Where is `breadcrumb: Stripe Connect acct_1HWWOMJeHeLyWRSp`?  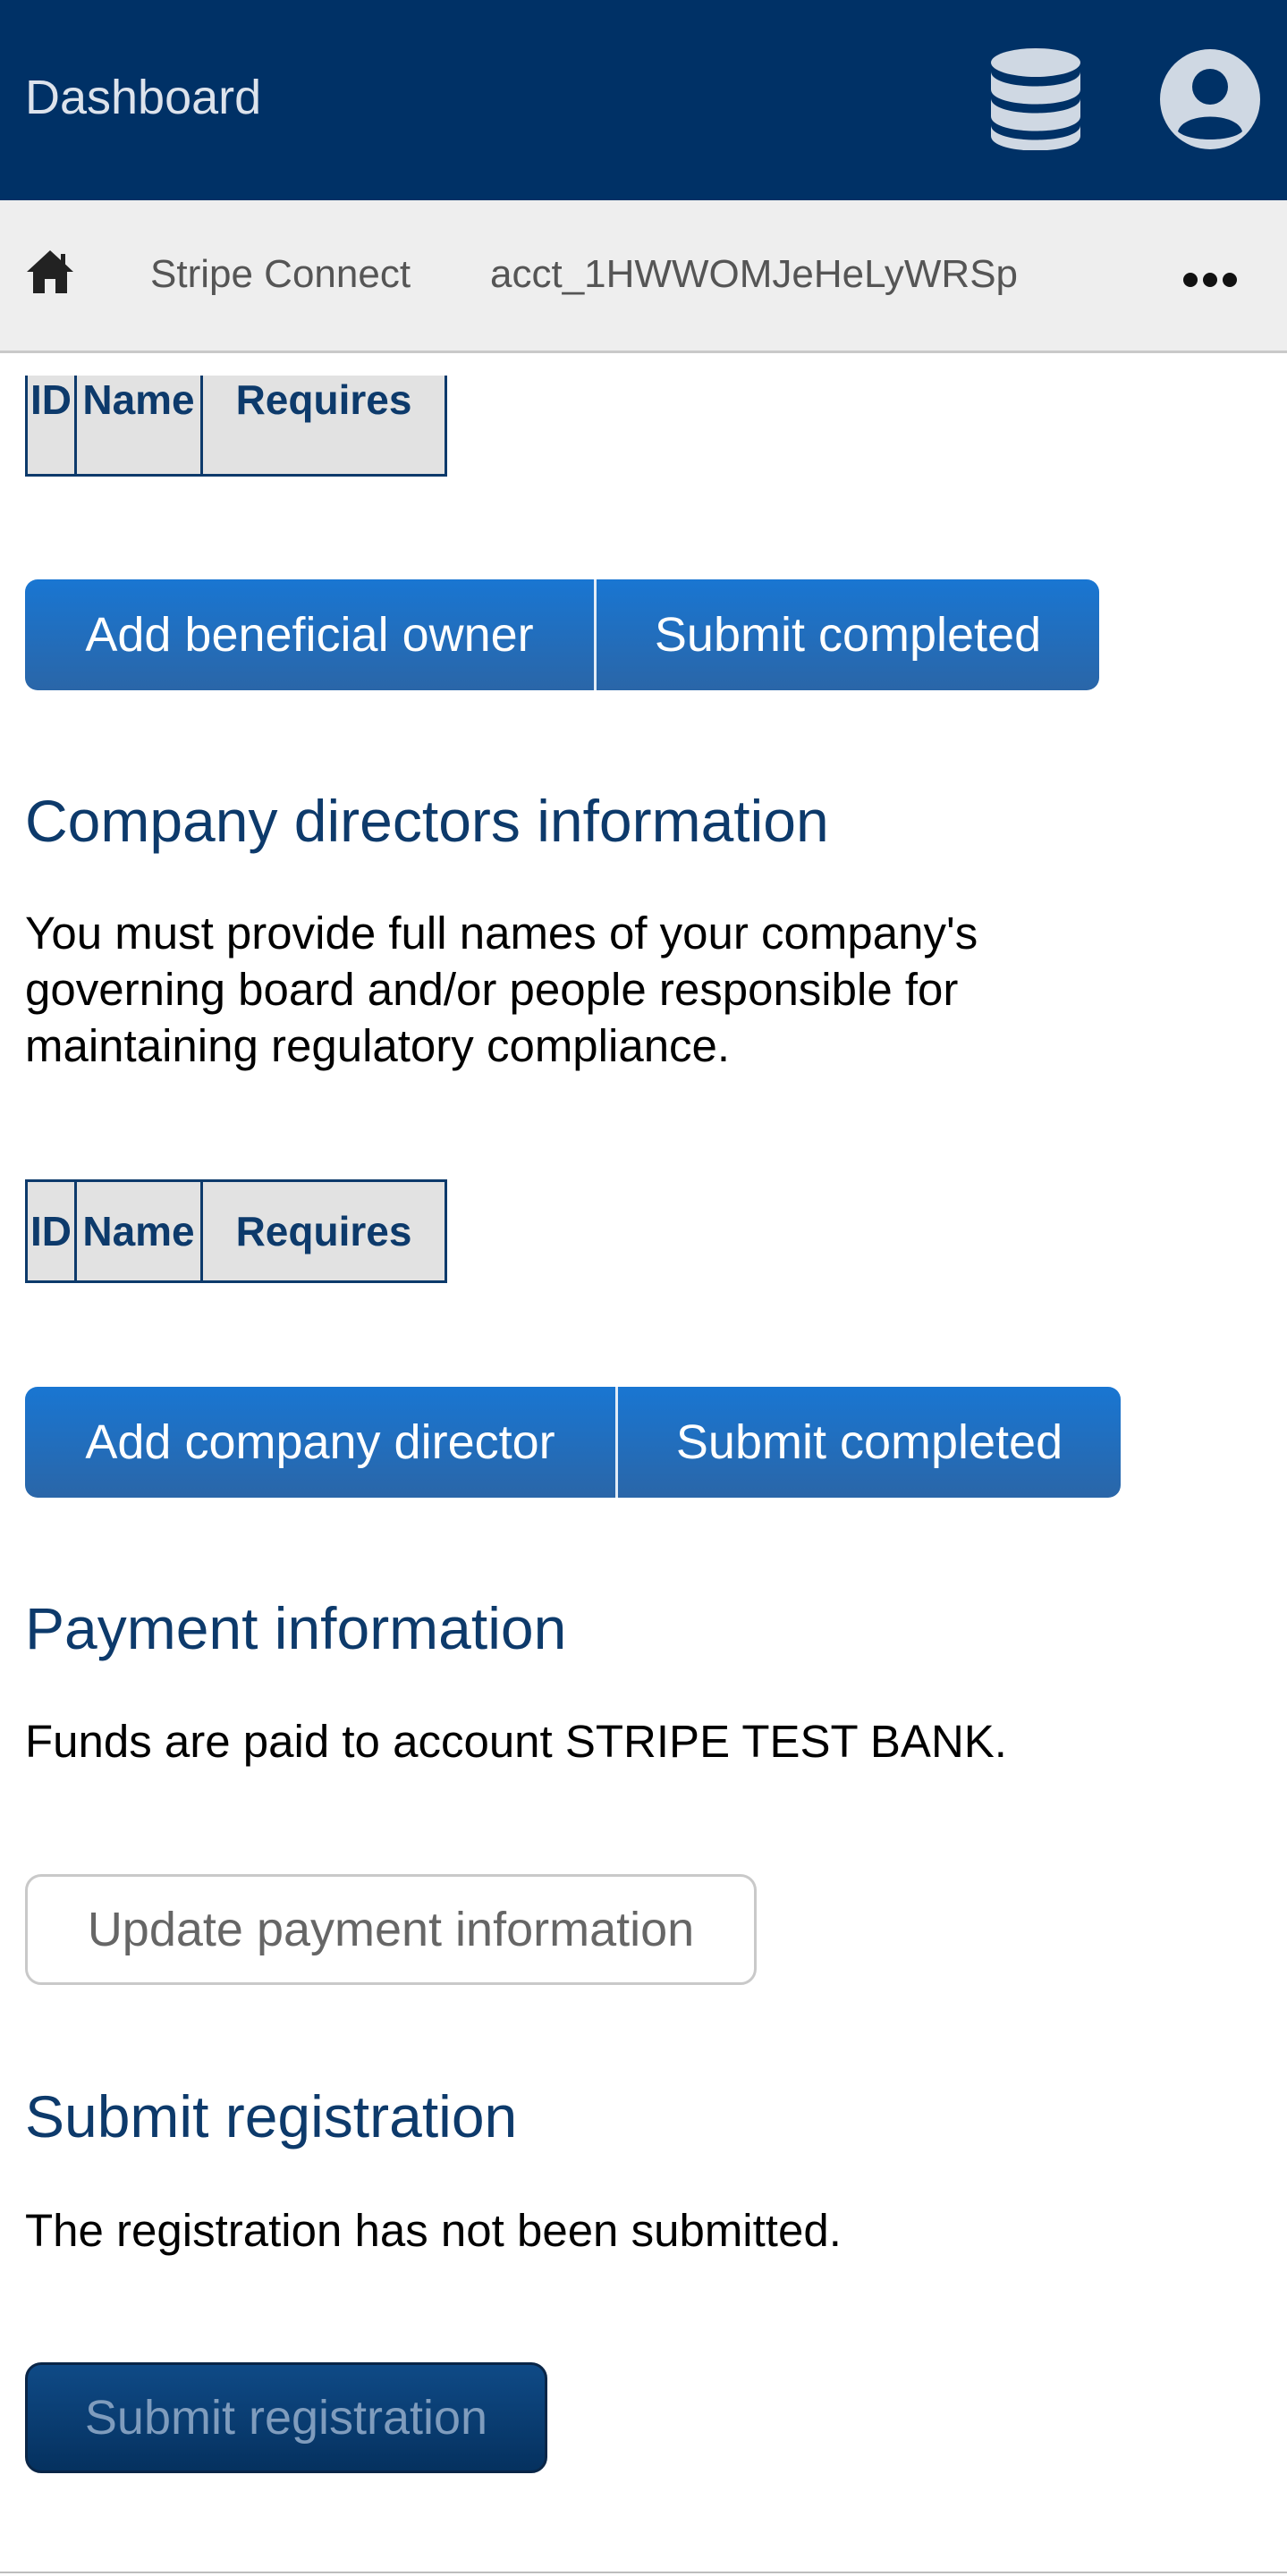
breadcrumb: Stripe Connect acct_1HWWOMJeHeLyWRSp is located at coordinates (643, 276).